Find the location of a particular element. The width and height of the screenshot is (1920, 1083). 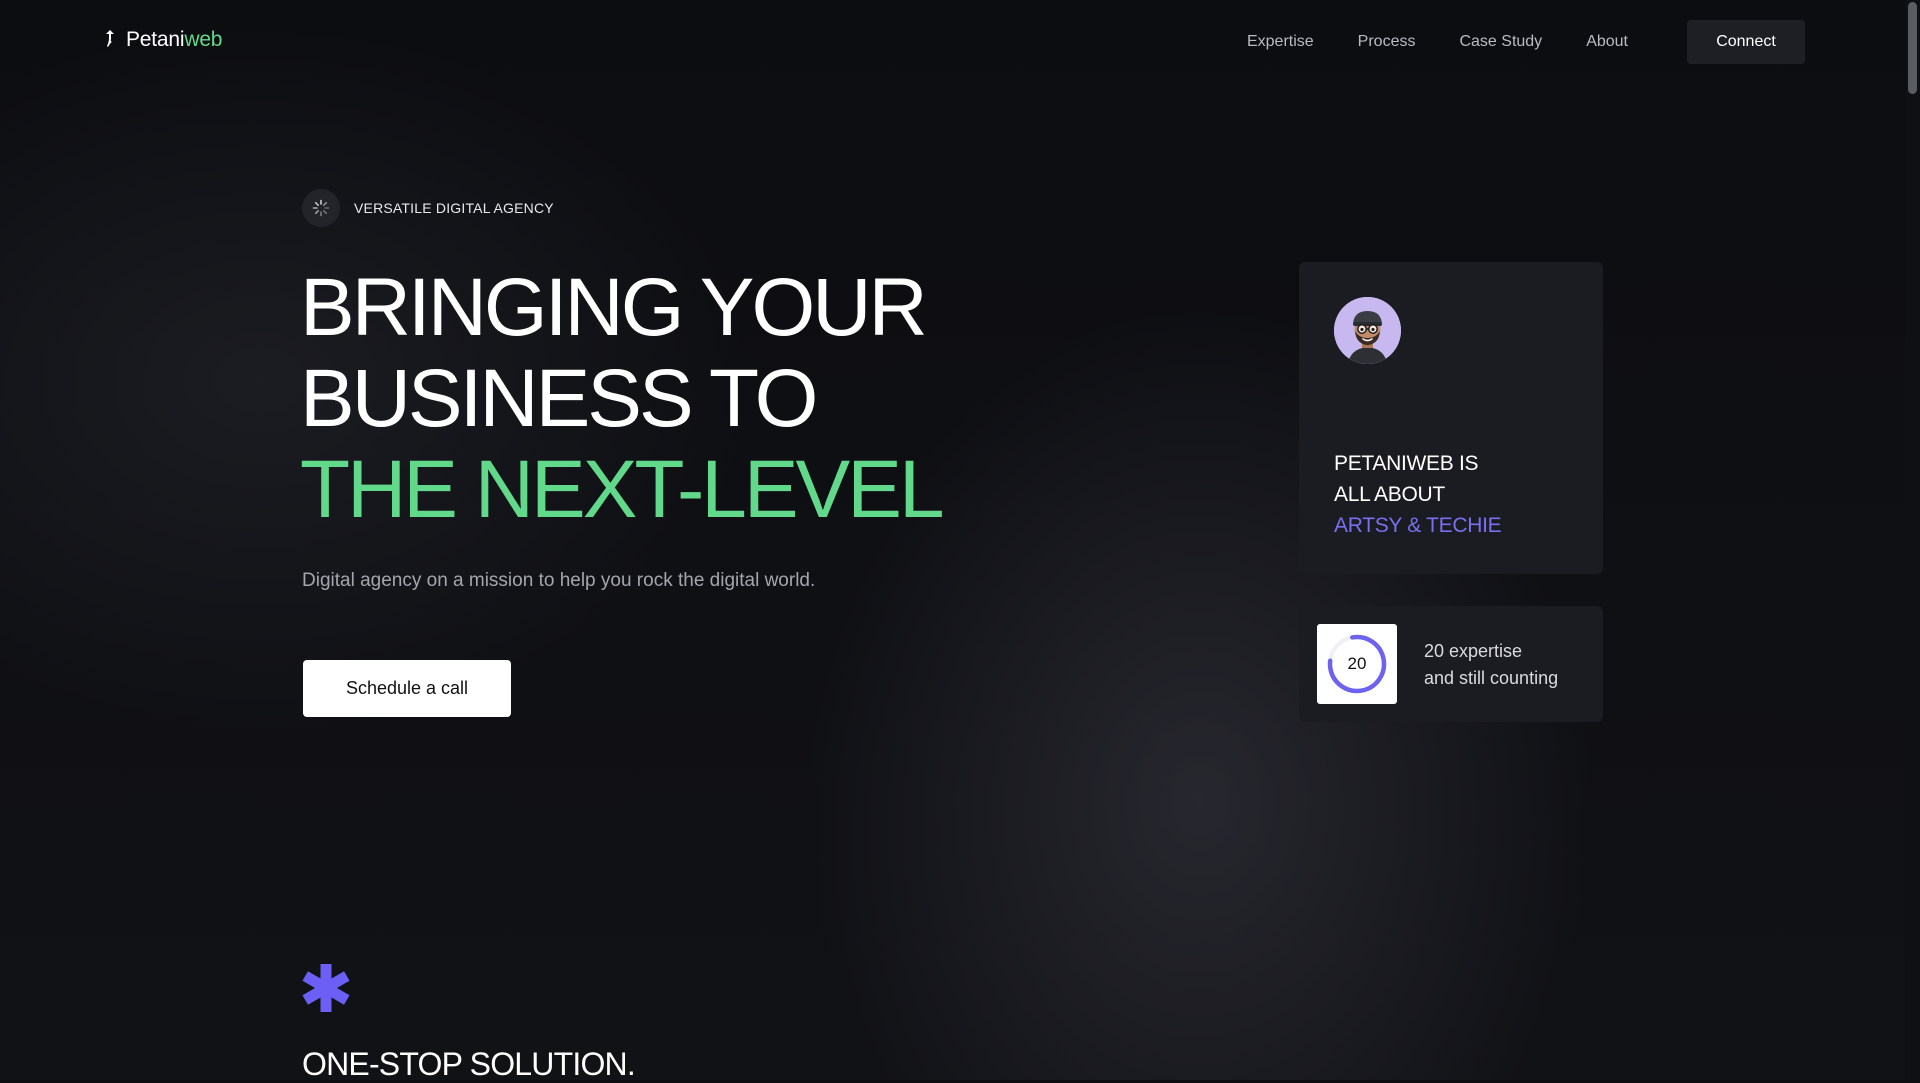

schedule-call-button: Schedule a call is located at coordinates (407, 688).